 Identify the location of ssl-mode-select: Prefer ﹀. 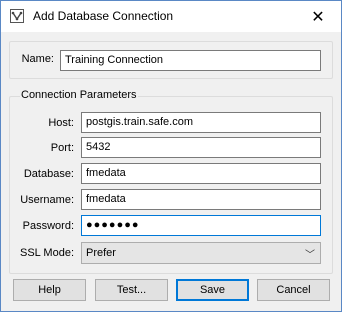
(201, 253).